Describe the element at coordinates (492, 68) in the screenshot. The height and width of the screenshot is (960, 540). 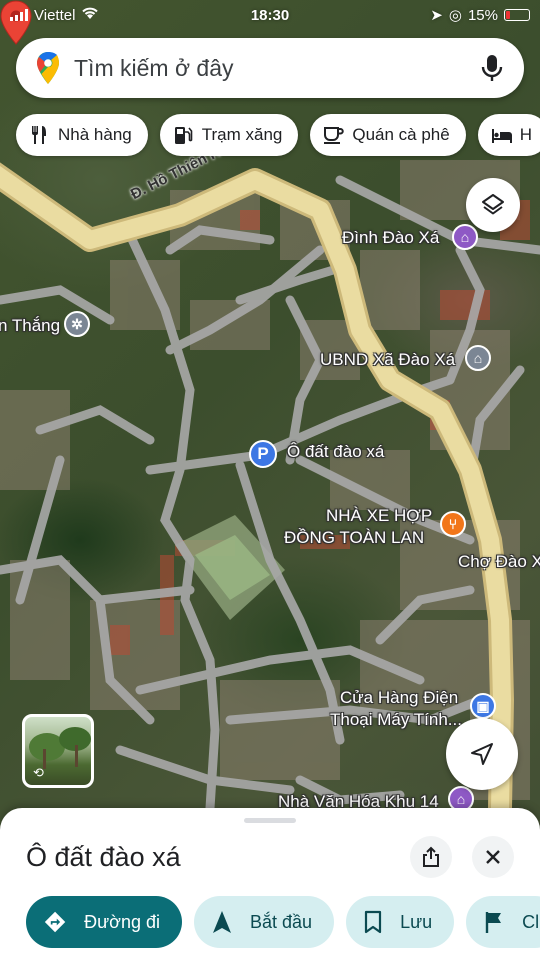
I see `microphone-icon` at that location.